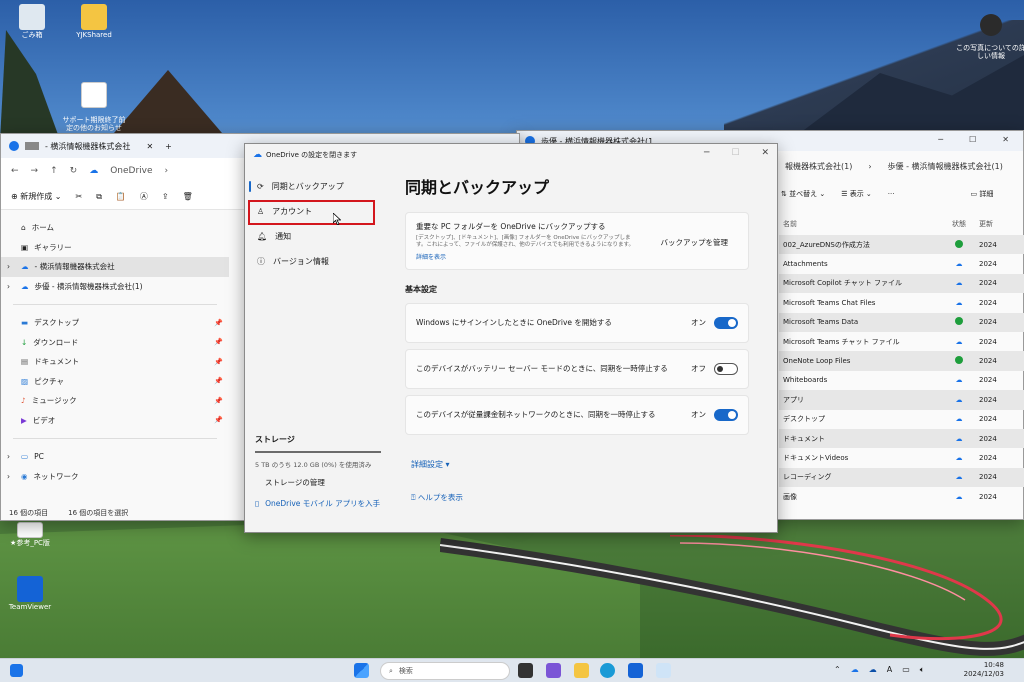  What do you see at coordinates (959, 224) in the screenshot?
I see `column-status: 状態` at bounding box center [959, 224].